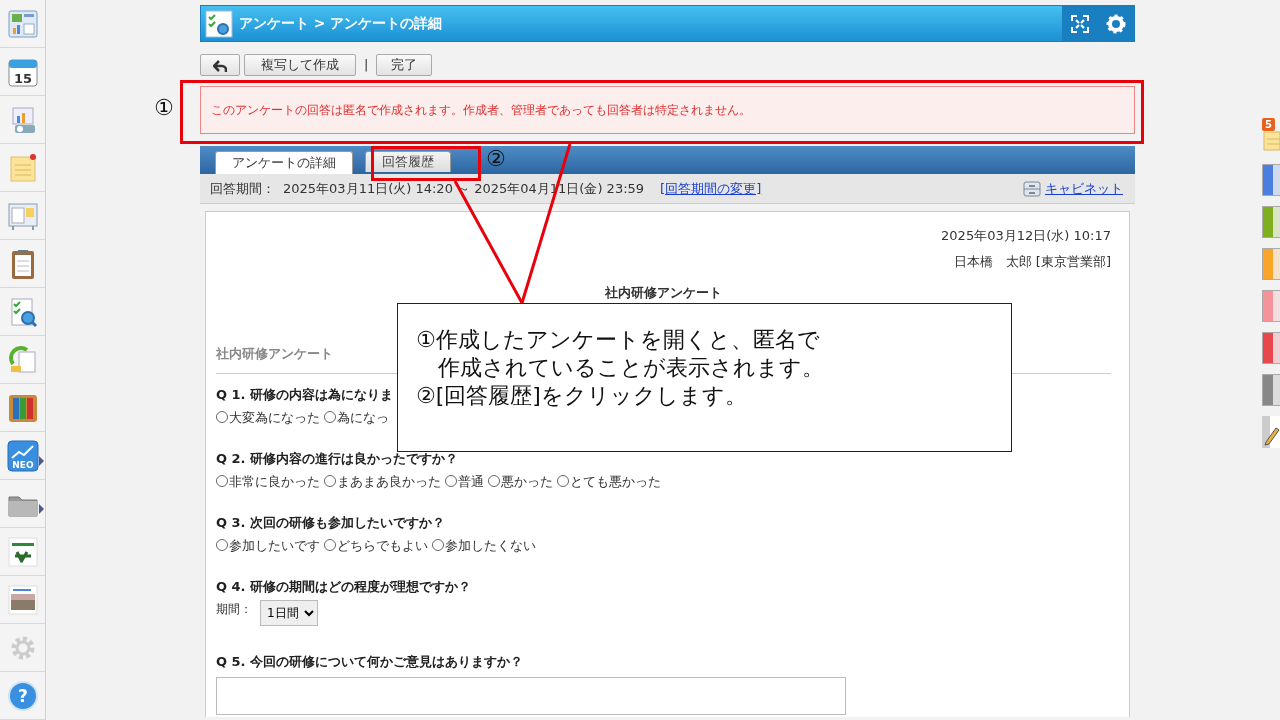 The height and width of the screenshot is (720, 1280). Describe the element at coordinates (711, 188) in the screenshot. I see `change-period-link: [回答期間の変更]` at that location.